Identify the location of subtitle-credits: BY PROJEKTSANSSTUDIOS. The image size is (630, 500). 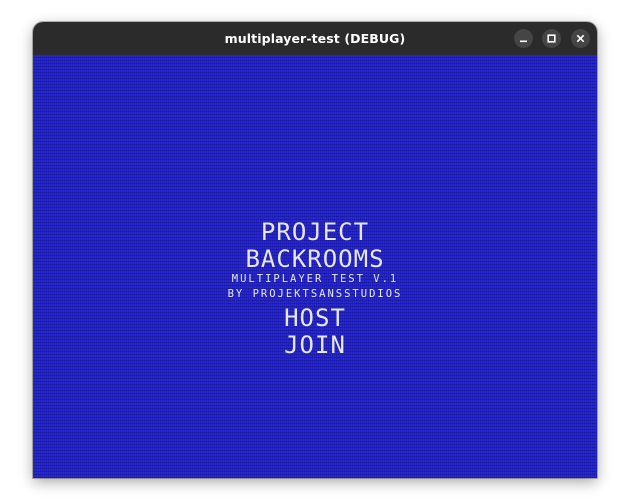
(315, 294).